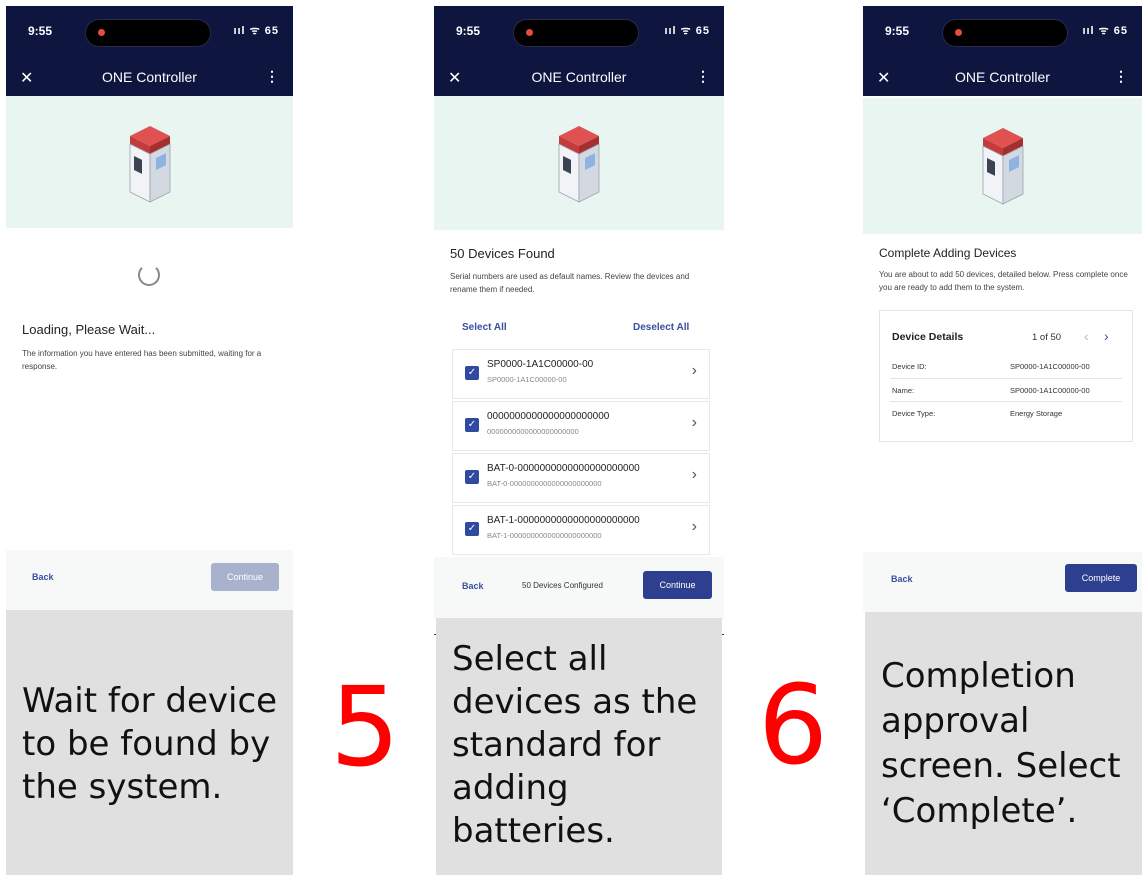  What do you see at coordinates (533, 431) in the screenshot?
I see `device-serial: 0000000000000000000000` at bounding box center [533, 431].